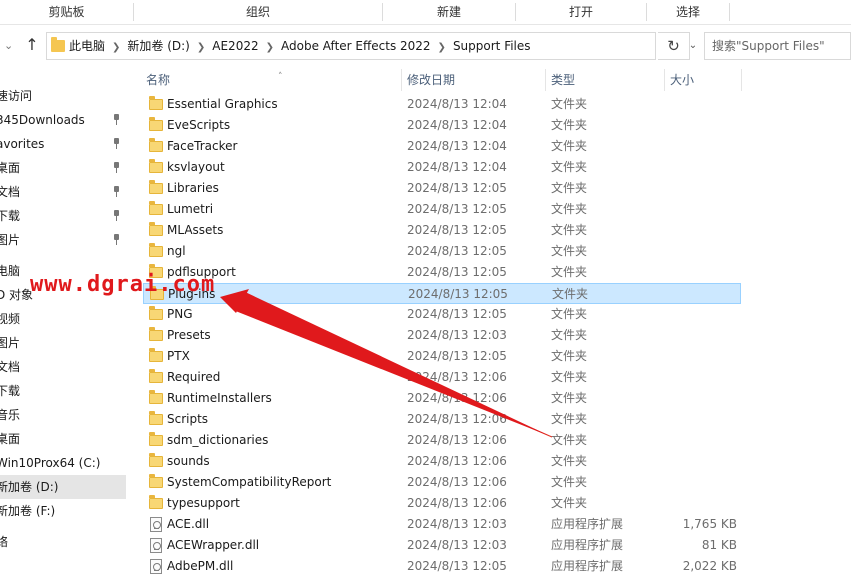 The height and width of the screenshot is (584, 851). Describe the element at coordinates (63, 367) in the screenshot. I see `nav-item-documents: 文档` at that location.